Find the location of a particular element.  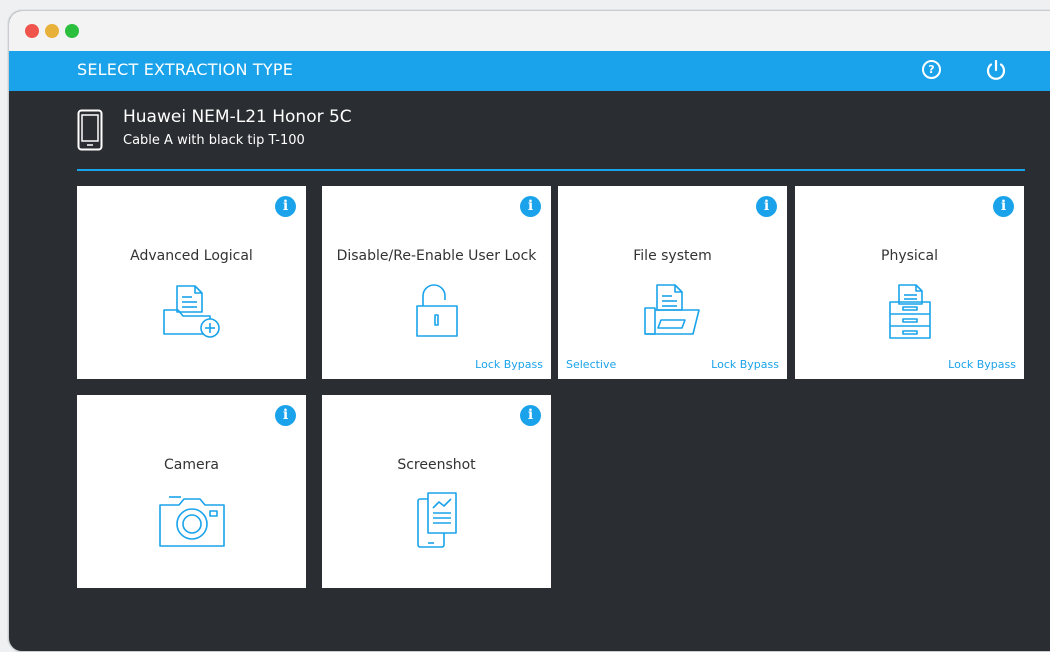

tile-camera: i Camera is located at coordinates (191, 491).